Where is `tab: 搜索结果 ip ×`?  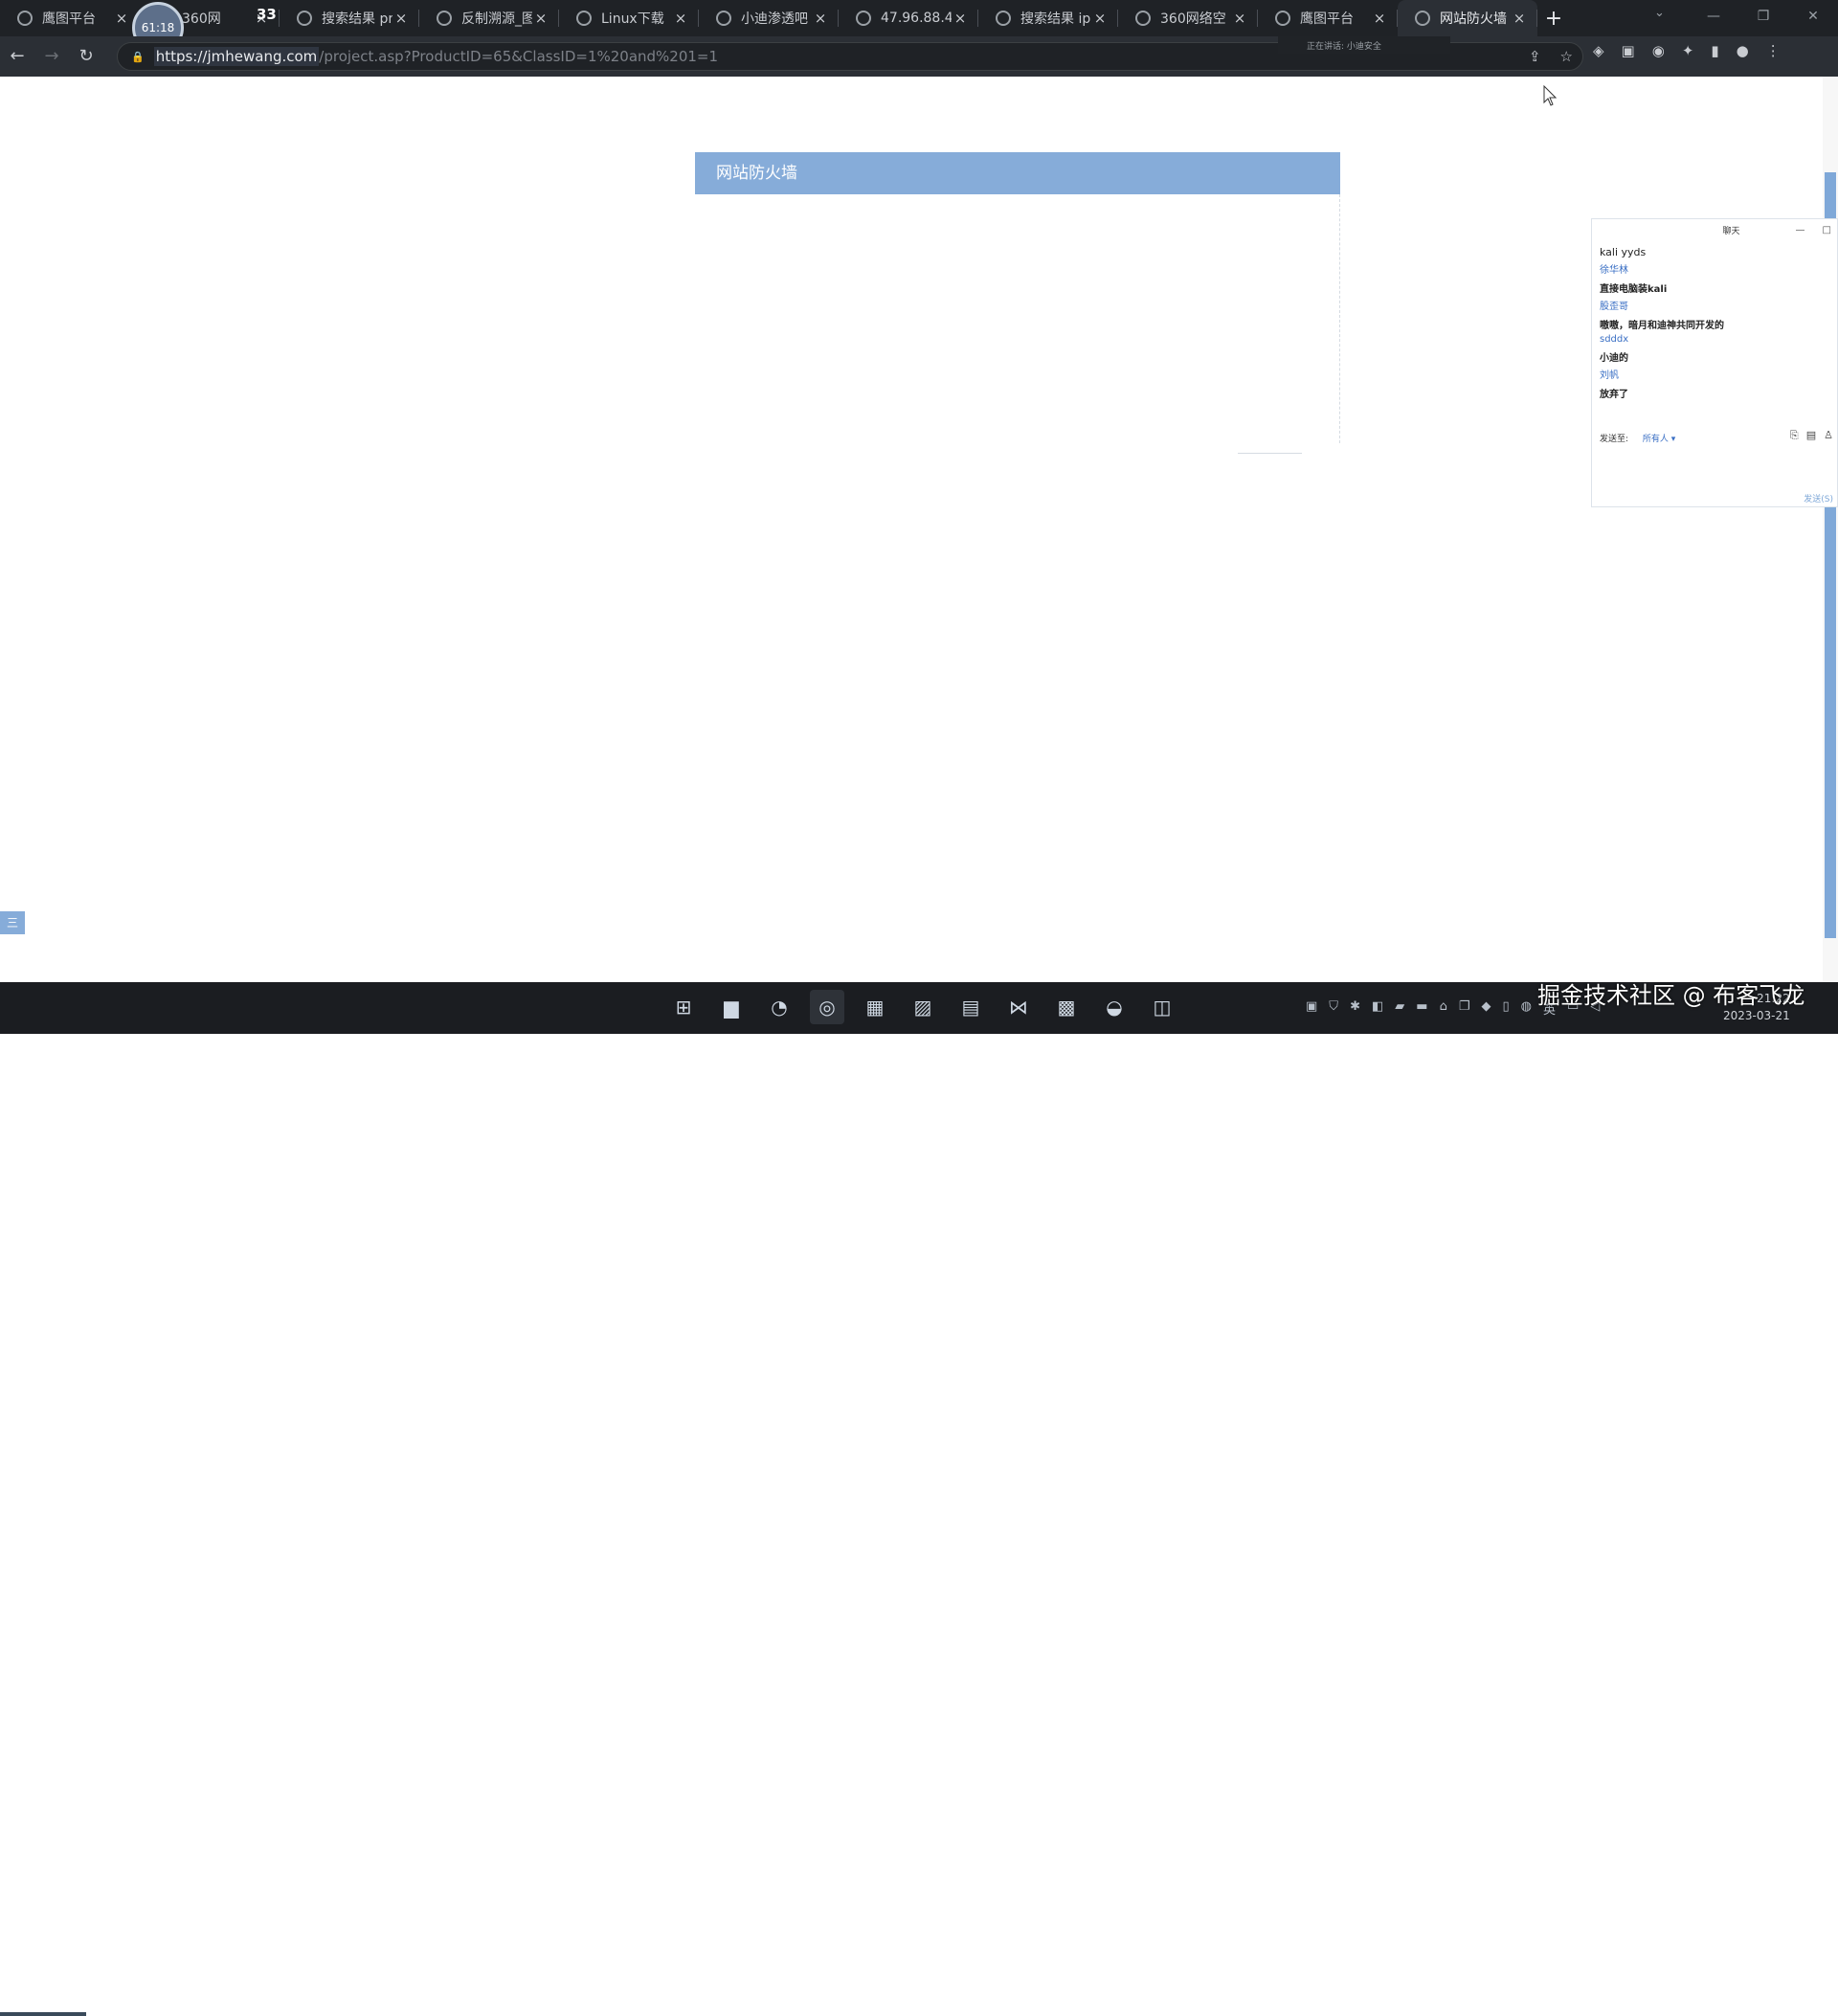 tab: 搜索结果 ip × is located at coordinates (1048, 18).